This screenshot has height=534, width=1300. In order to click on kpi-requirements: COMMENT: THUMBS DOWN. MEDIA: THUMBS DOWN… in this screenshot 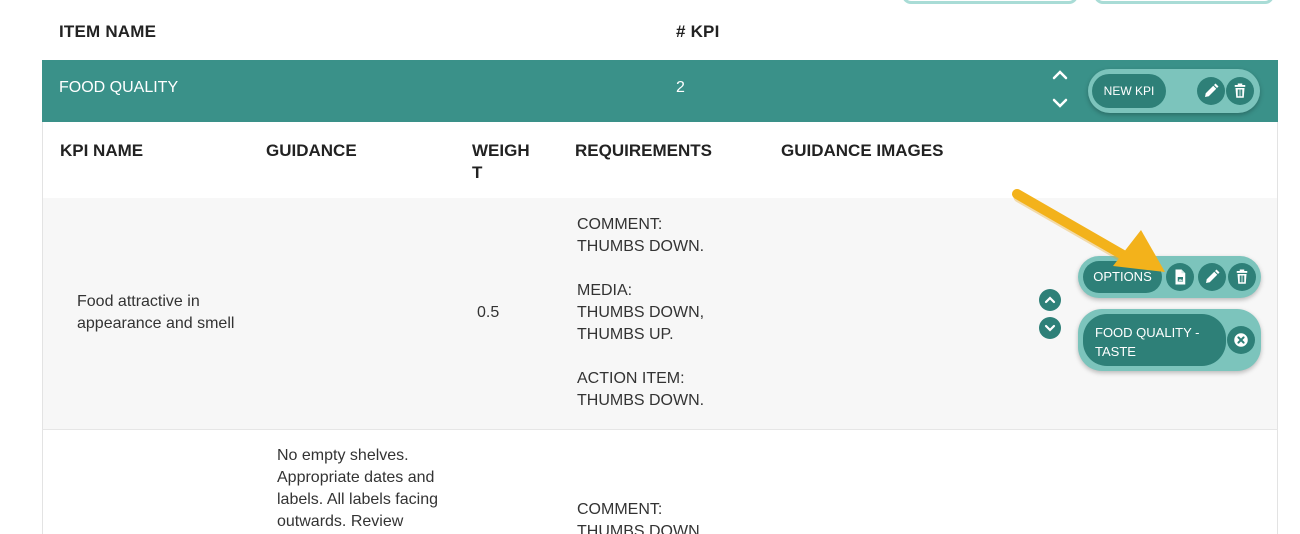, I will do `click(641, 312)`.